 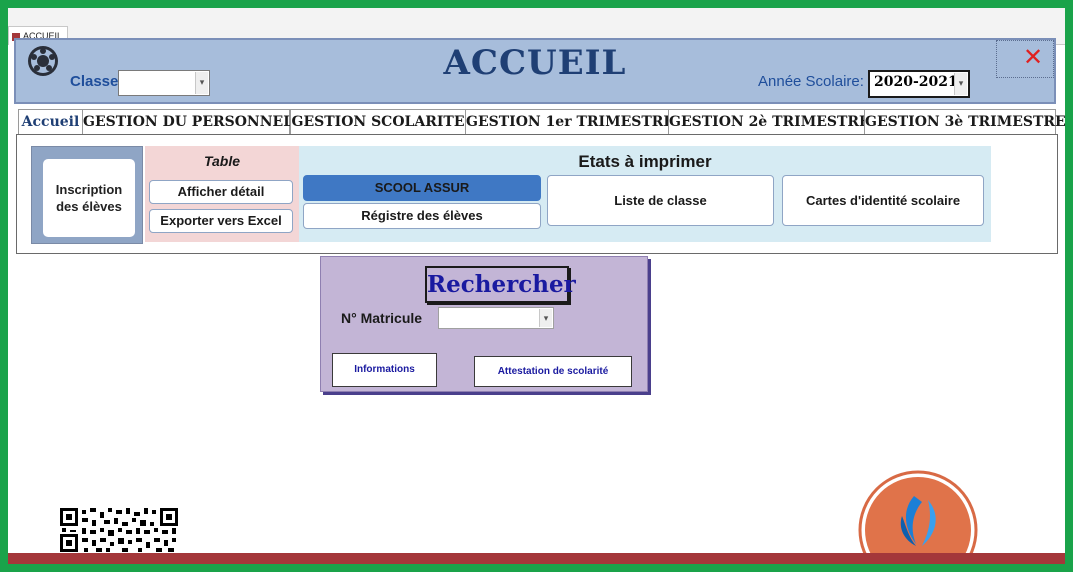 I want to click on status-bar, so click(x=536, y=558).